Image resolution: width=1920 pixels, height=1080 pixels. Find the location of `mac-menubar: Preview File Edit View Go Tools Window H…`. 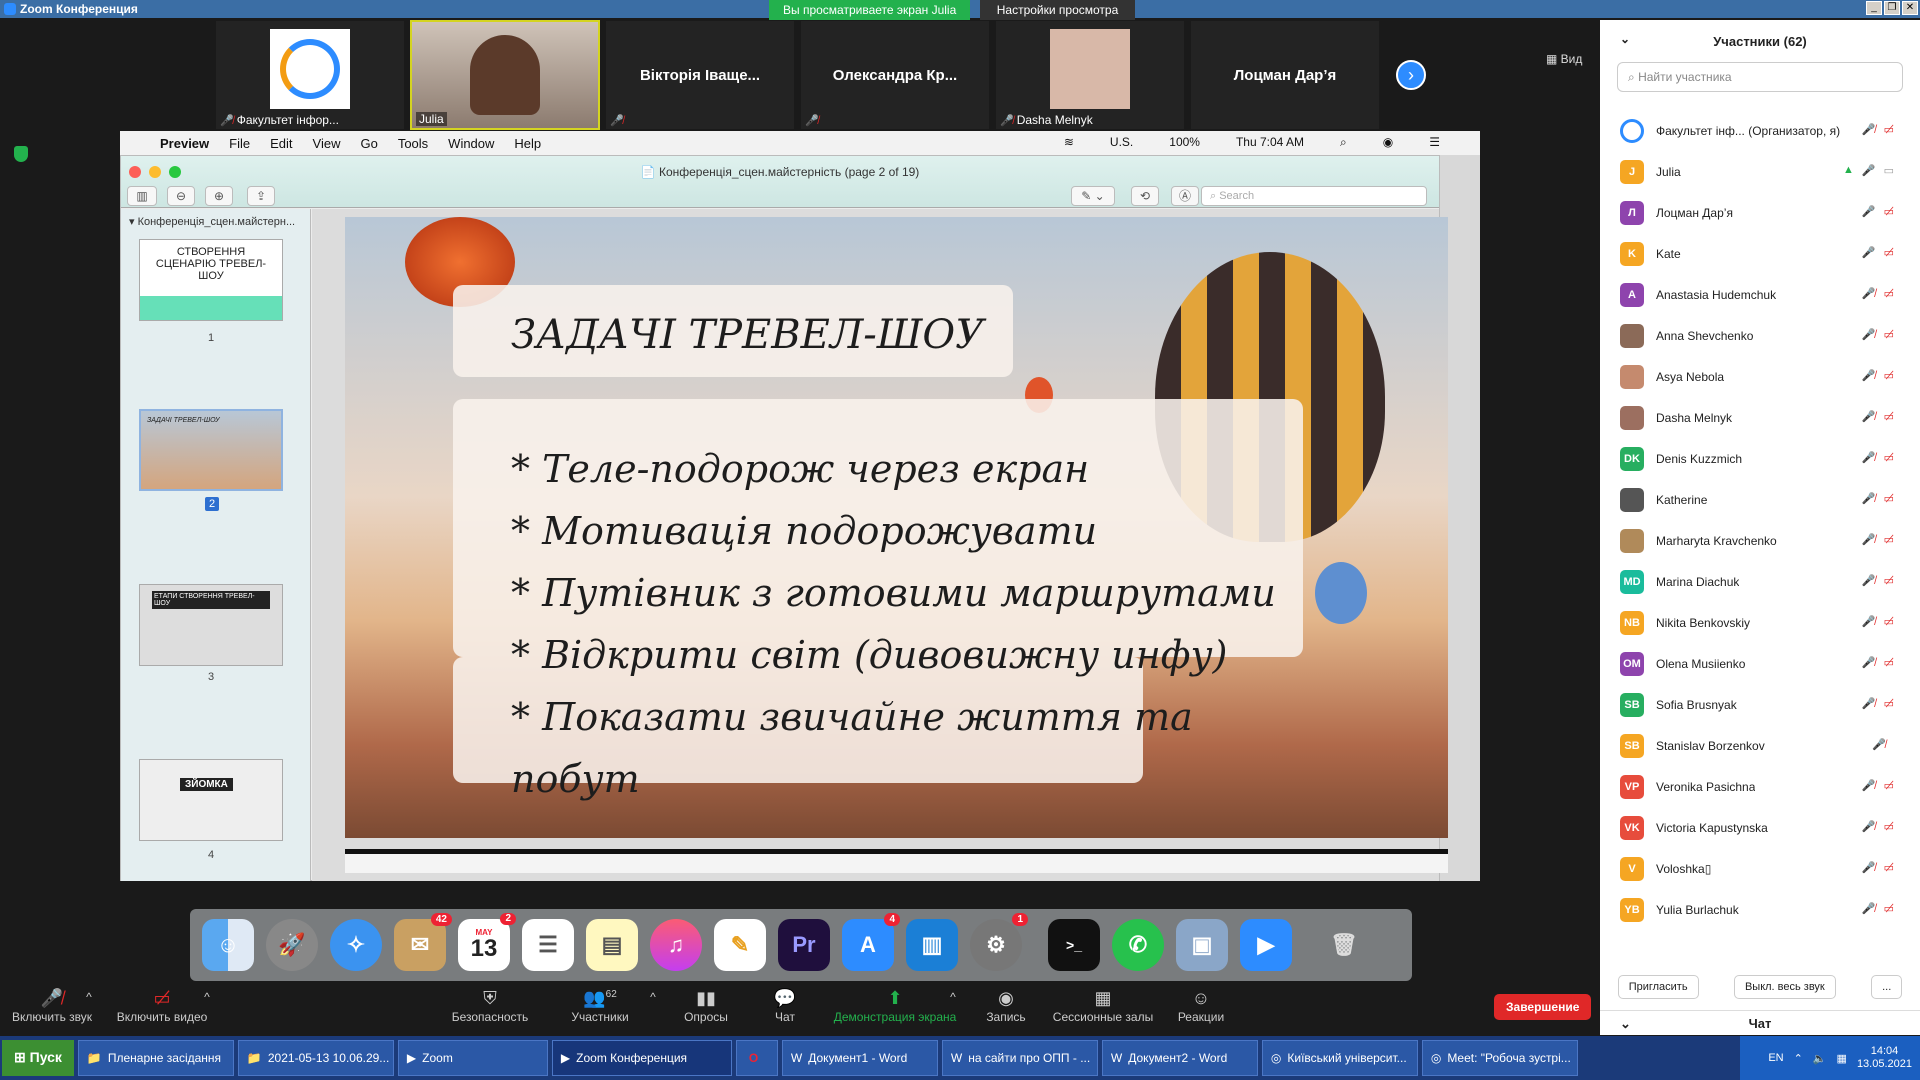

mac-menubar: Preview File Edit View Go Tools Window H… is located at coordinates (800, 143).